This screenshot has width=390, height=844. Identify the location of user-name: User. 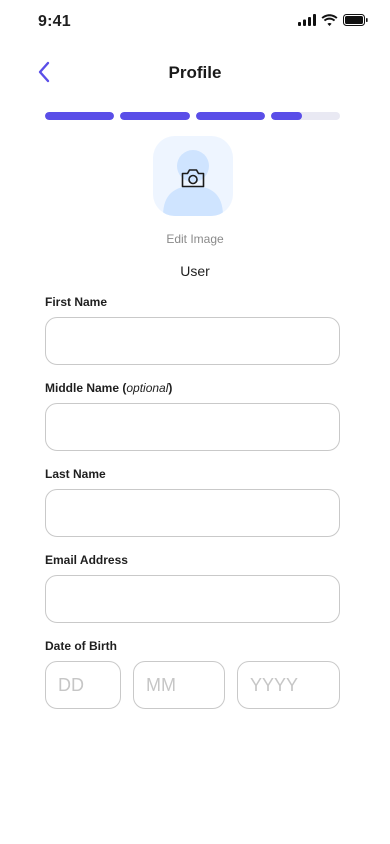
(195, 271).